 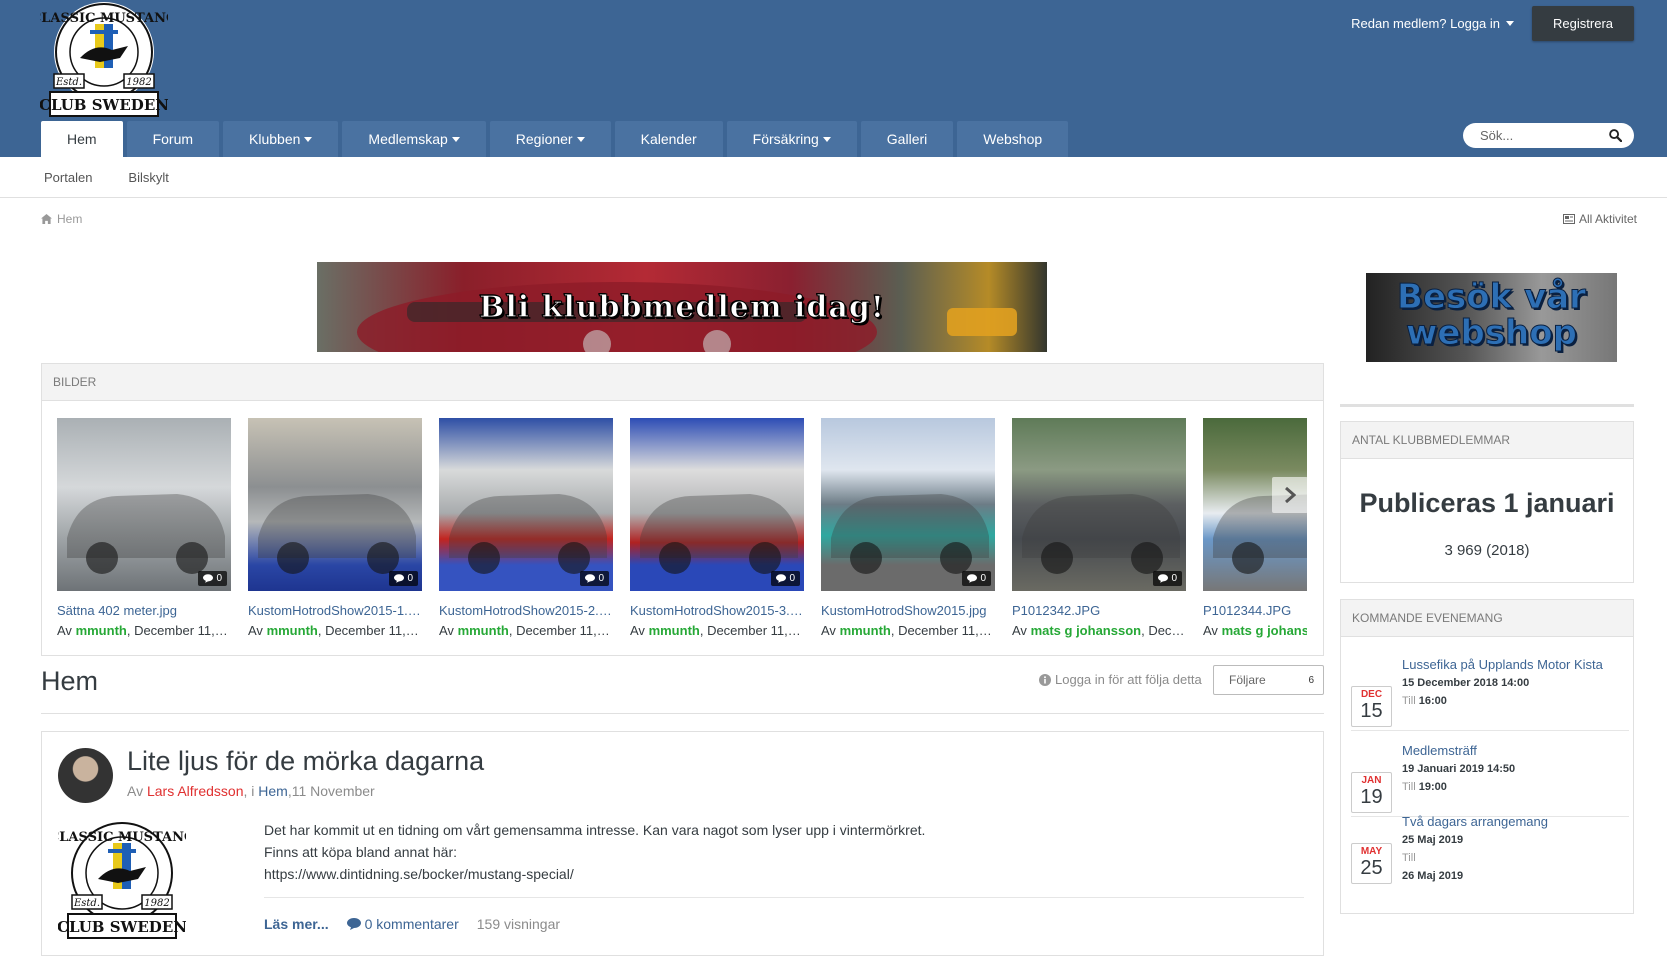 I want to click on carousel-next-button, so click(x=1290, y=495).